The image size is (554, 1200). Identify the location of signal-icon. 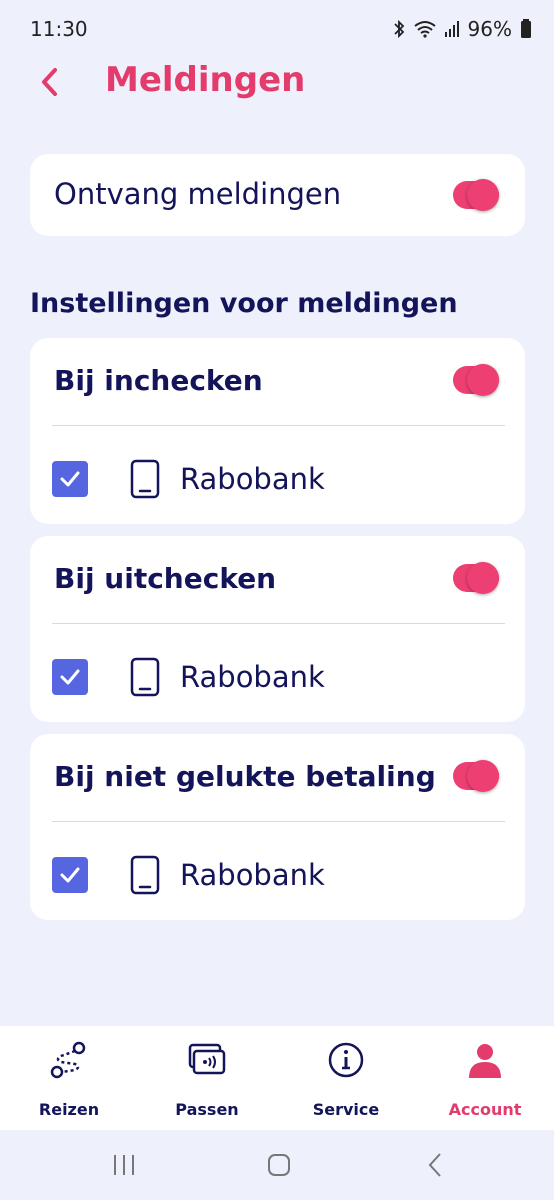
(451, 29).